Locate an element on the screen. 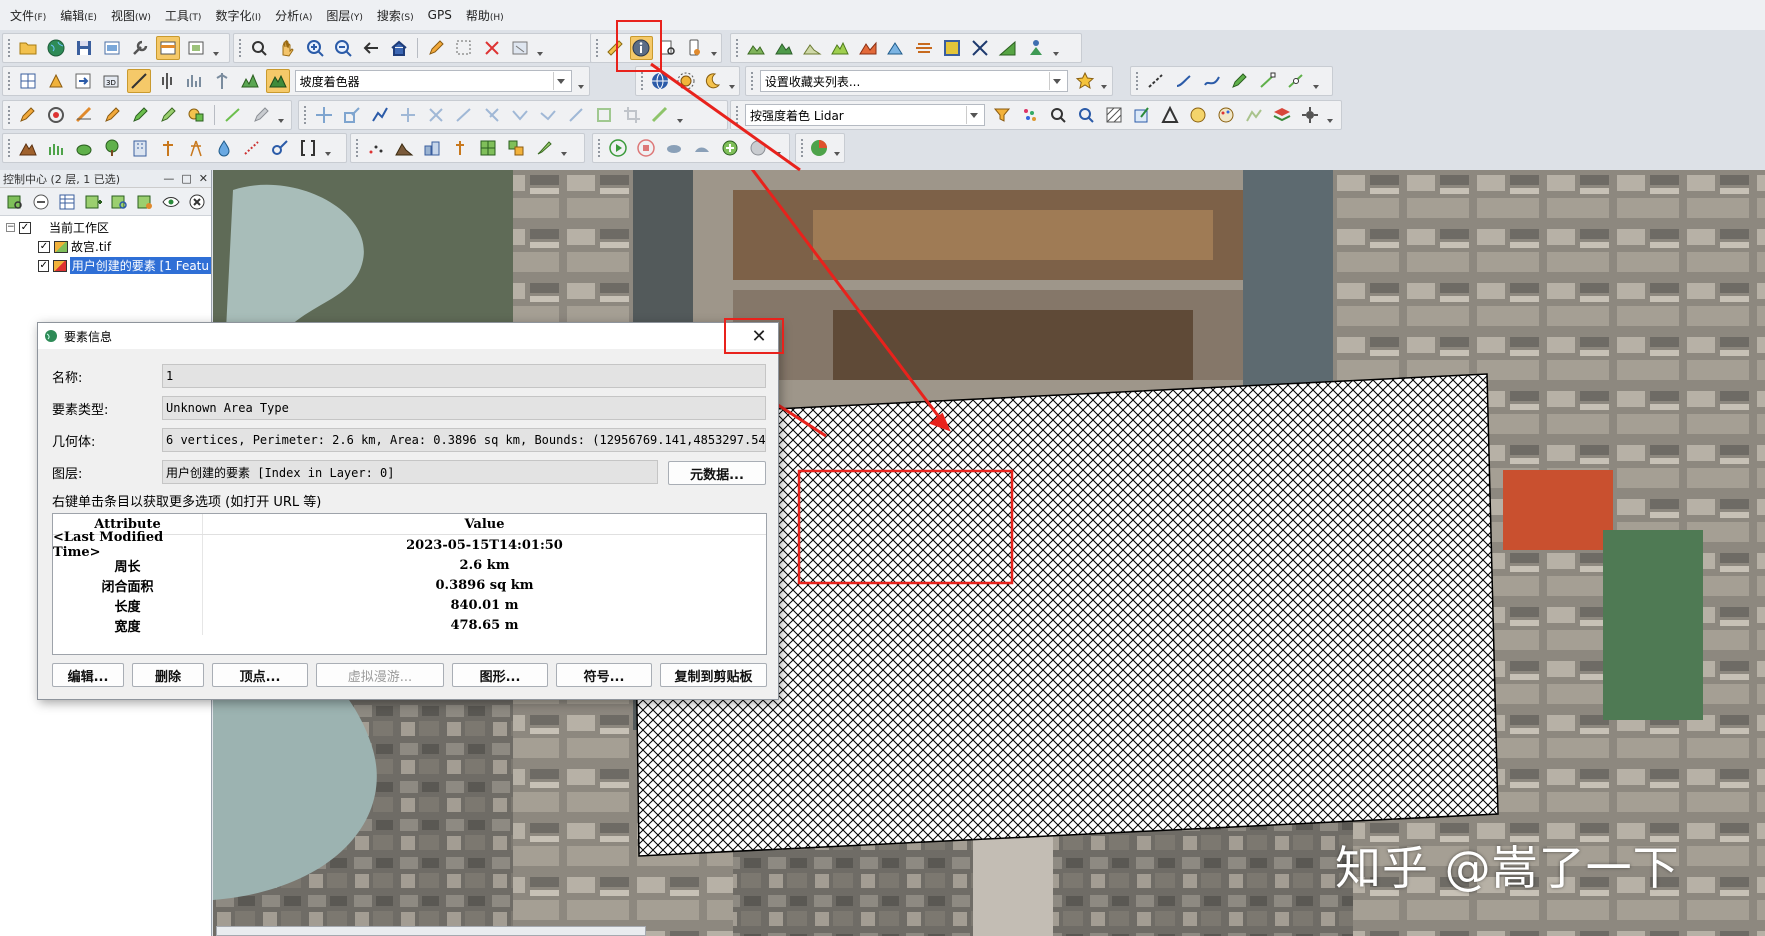 This screenshot has width=1765, height=936. field-type: 要素类型: Unknown Area Type is located at coordinates (409, 408).